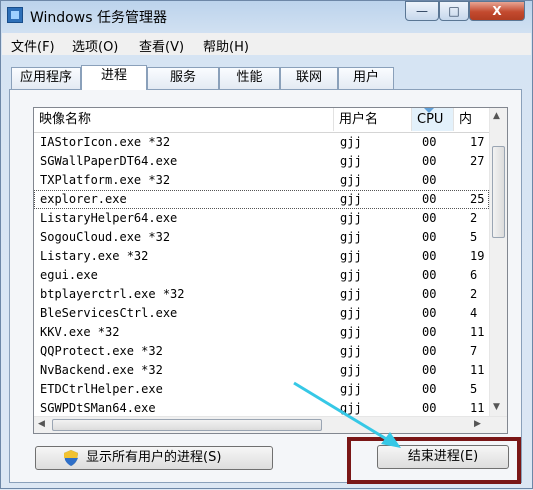 The height and width of the screenshot is (490, 533). Describe the element at coordinates (80, 332) in the screenshot. I see `process-name: KKV.exe *32` at that location.